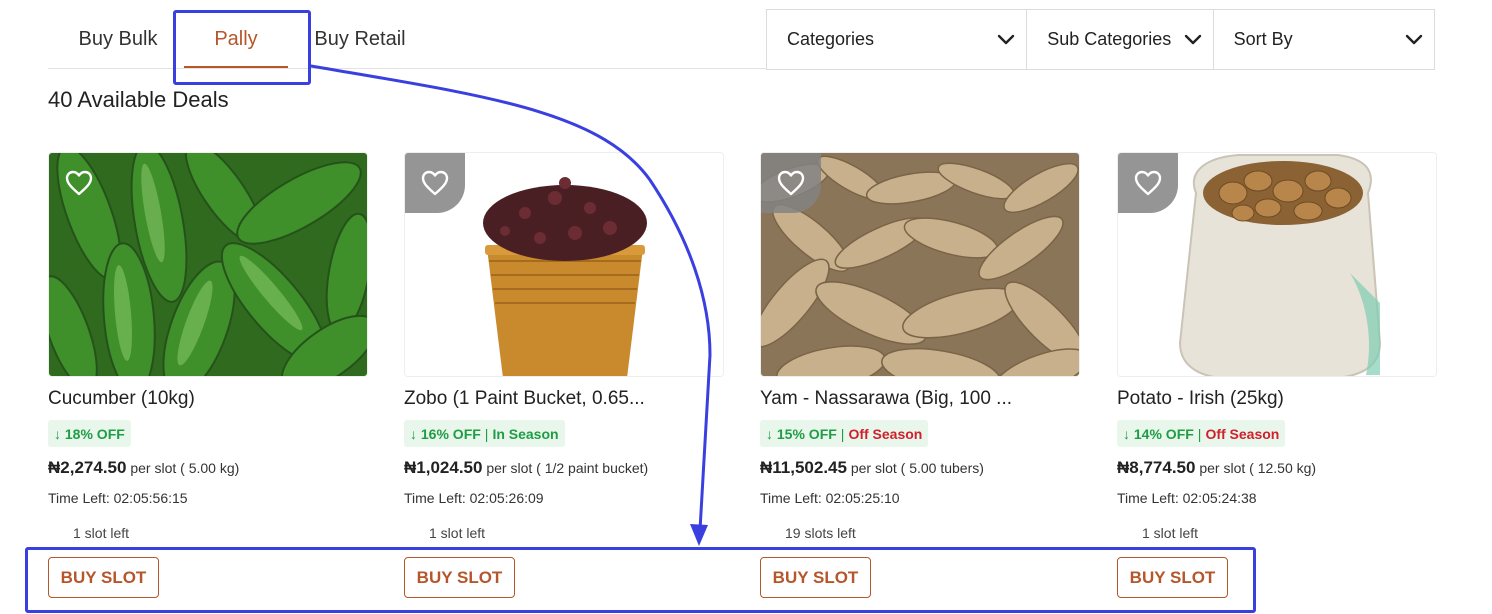 The height and width of the screenshot is (614, 1492). What do you see at coordinates (1156, 467) in the screenshot?
I see `price-value: ₦8,774.50` at bounding box center [1156, 467].